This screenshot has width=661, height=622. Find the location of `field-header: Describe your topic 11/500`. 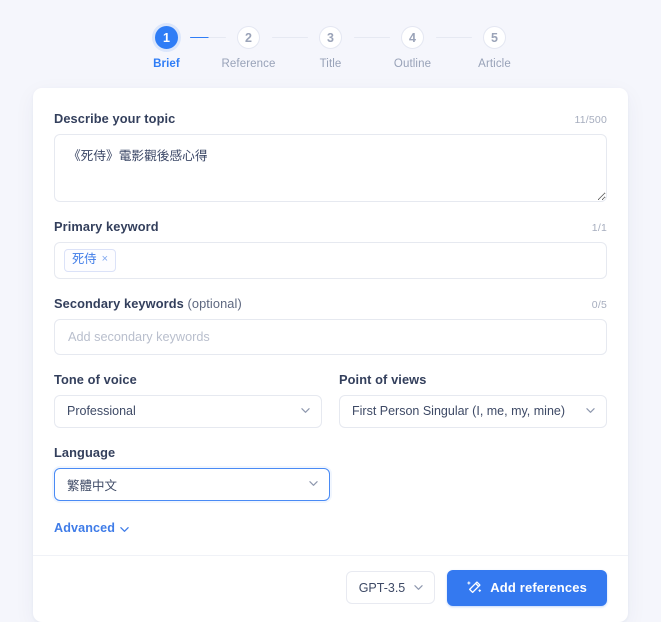

field-header: Describe your topic 11/500 is located at coordinates (330, 118).